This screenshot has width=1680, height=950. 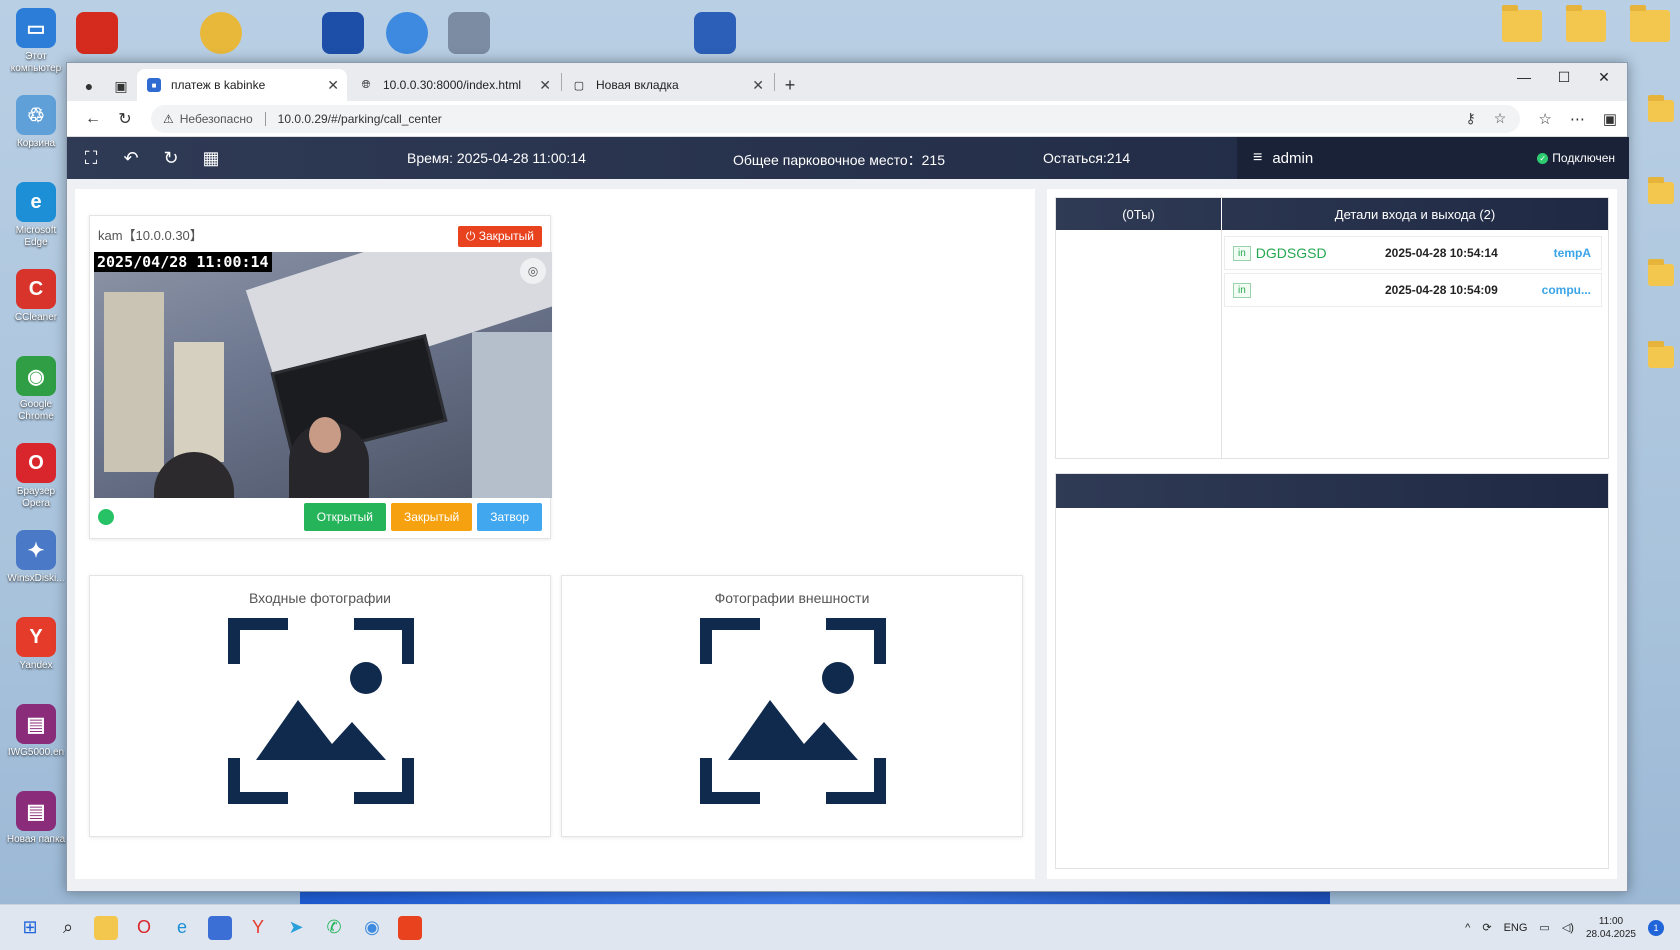 I want to click on search-app-icon, so click(x=407, y=33).